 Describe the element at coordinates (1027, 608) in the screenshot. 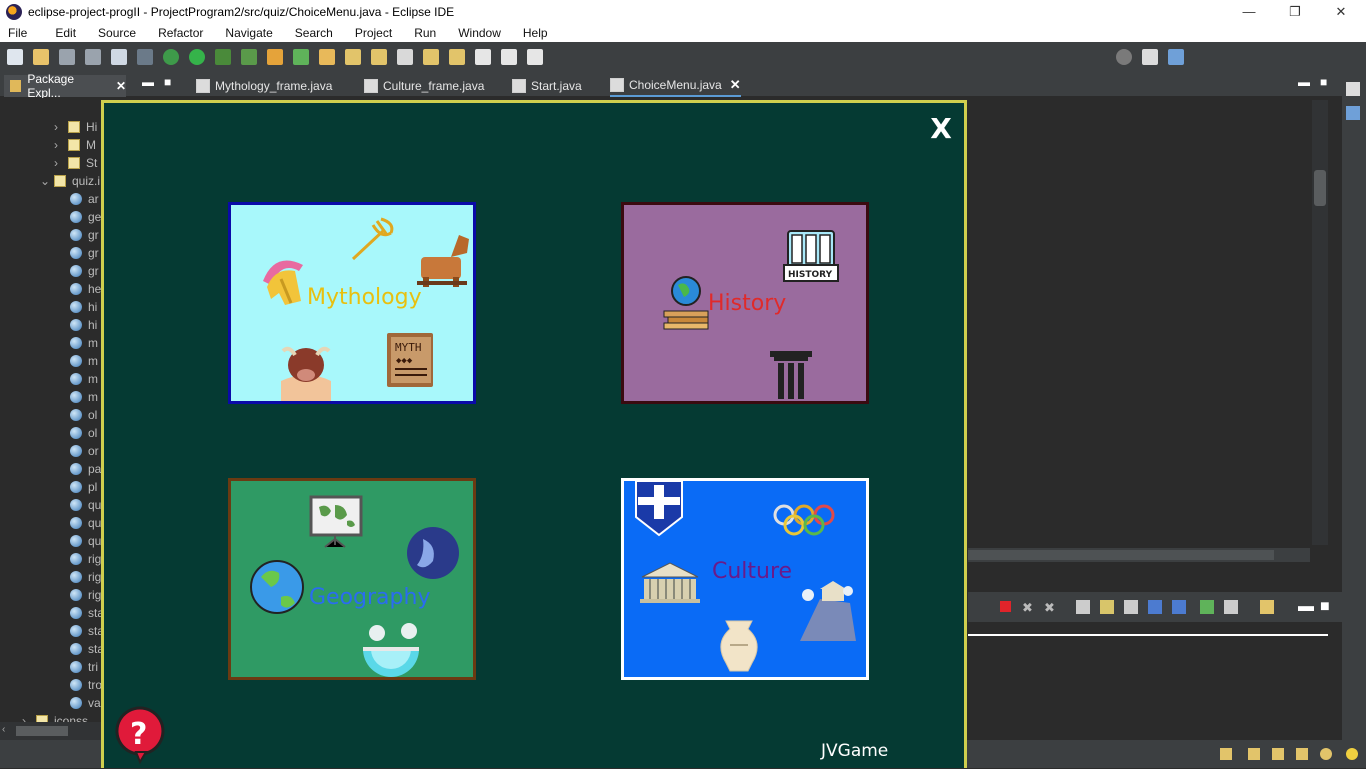

I see `remove-launch-icon: ✖` at that location.